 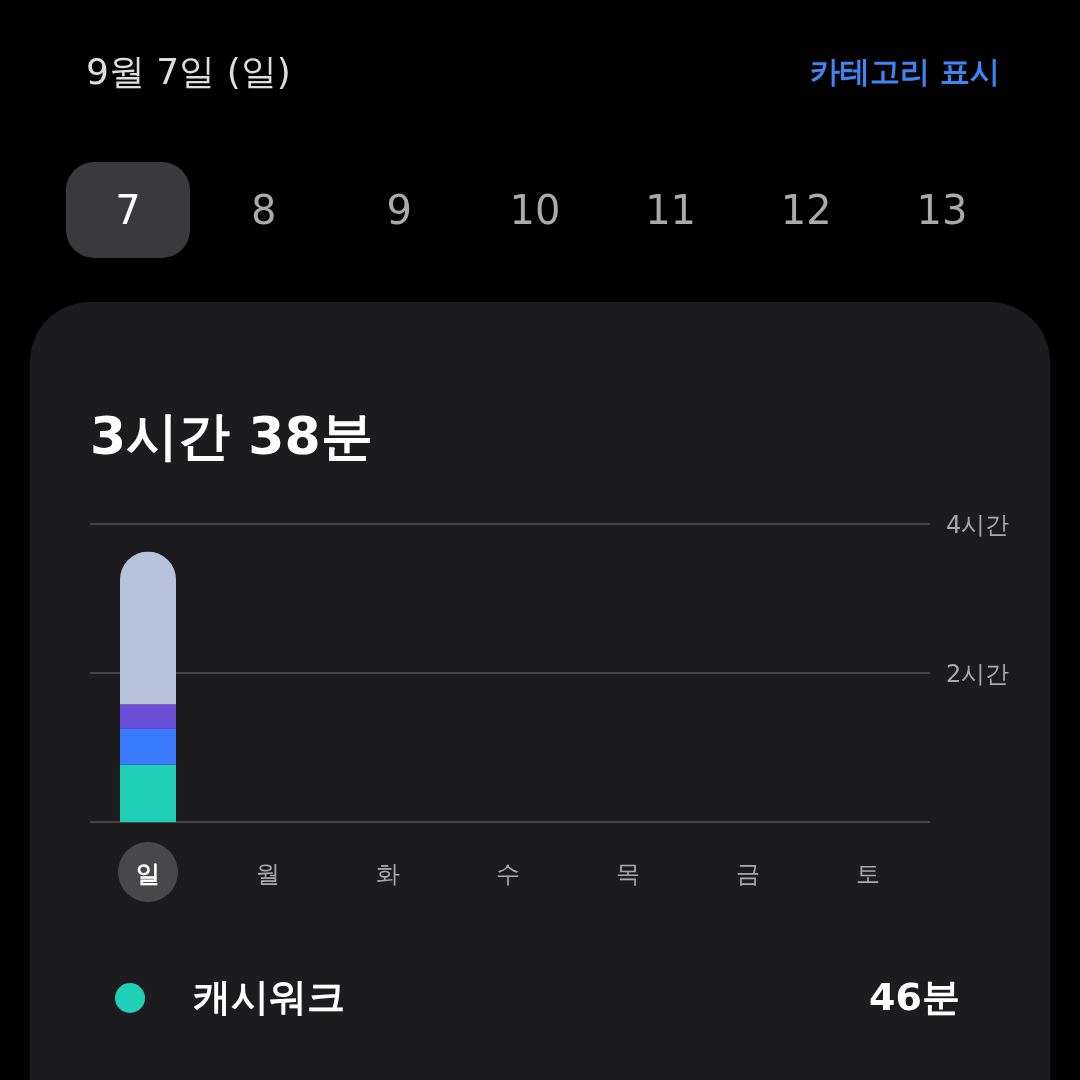 I want to click on day-label: 목, so click(x=628, y=874).